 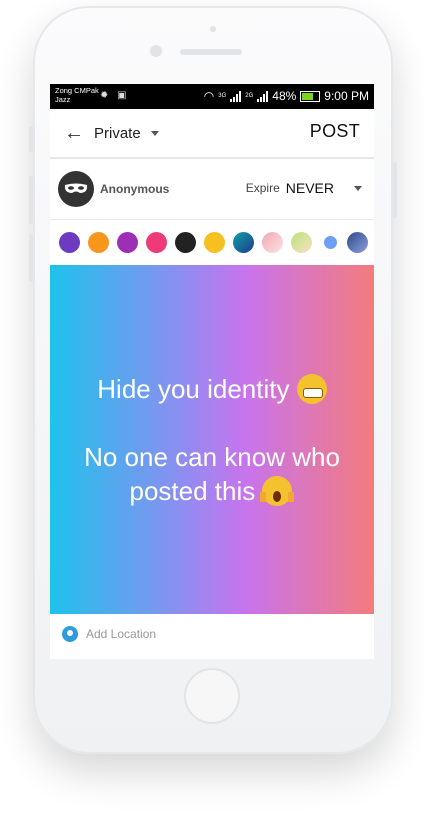 I want to click on username: Anonymous, so click(x=135, y=189).